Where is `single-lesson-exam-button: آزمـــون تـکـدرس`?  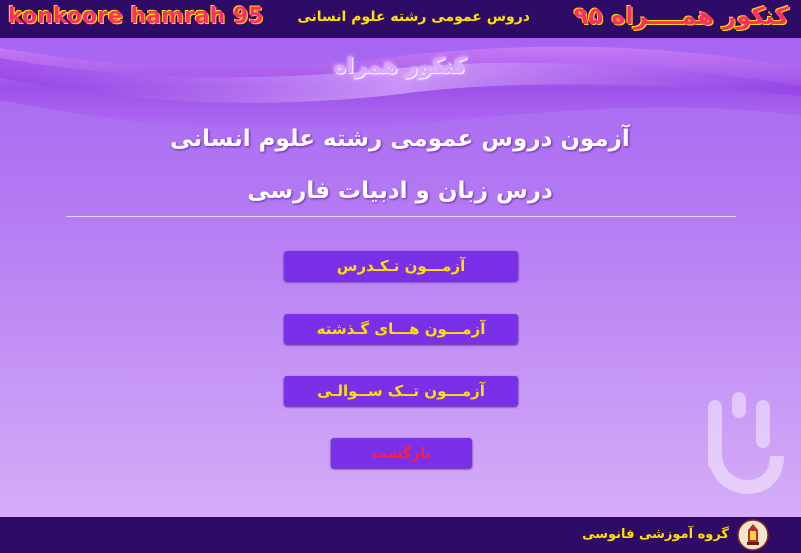 single-lesson-exam-button: آزمـــون تـکـدرس is located at coordinates (401, 266).